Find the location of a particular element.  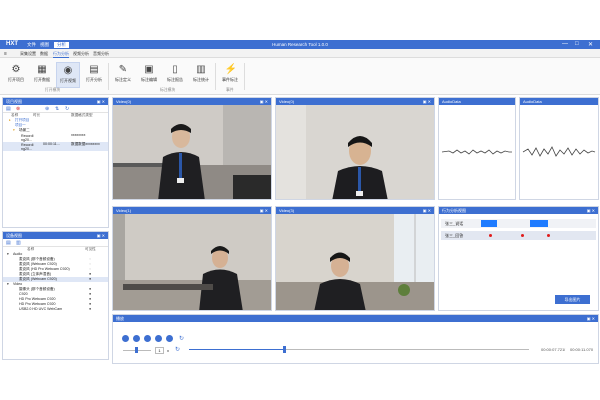

table-row: Recordi ng20... xxxxxxxx is located at coordinates (55, 137).